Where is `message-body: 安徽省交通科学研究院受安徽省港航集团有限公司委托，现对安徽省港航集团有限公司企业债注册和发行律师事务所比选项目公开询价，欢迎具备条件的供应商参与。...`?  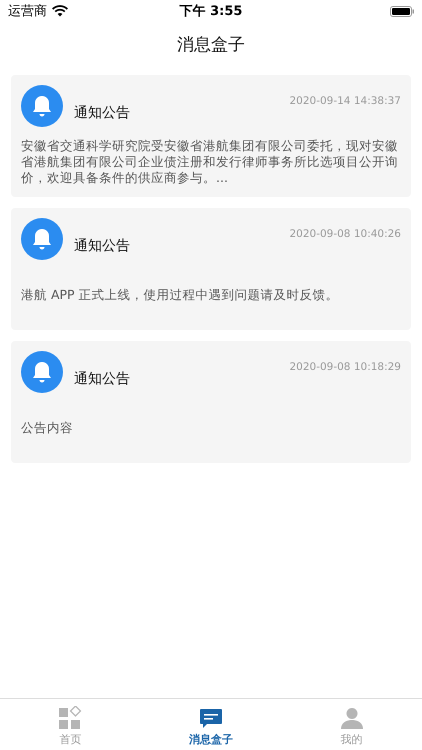
message-body: 安徽省交通科学研究院受安徽省港航集团有限公司委托，现对安徽省港航集团有限公司企业债注册和发行律师事务所比选项目公开询价，欢迎具备条件的供应商参与。... is located at coordinates (210, 162).